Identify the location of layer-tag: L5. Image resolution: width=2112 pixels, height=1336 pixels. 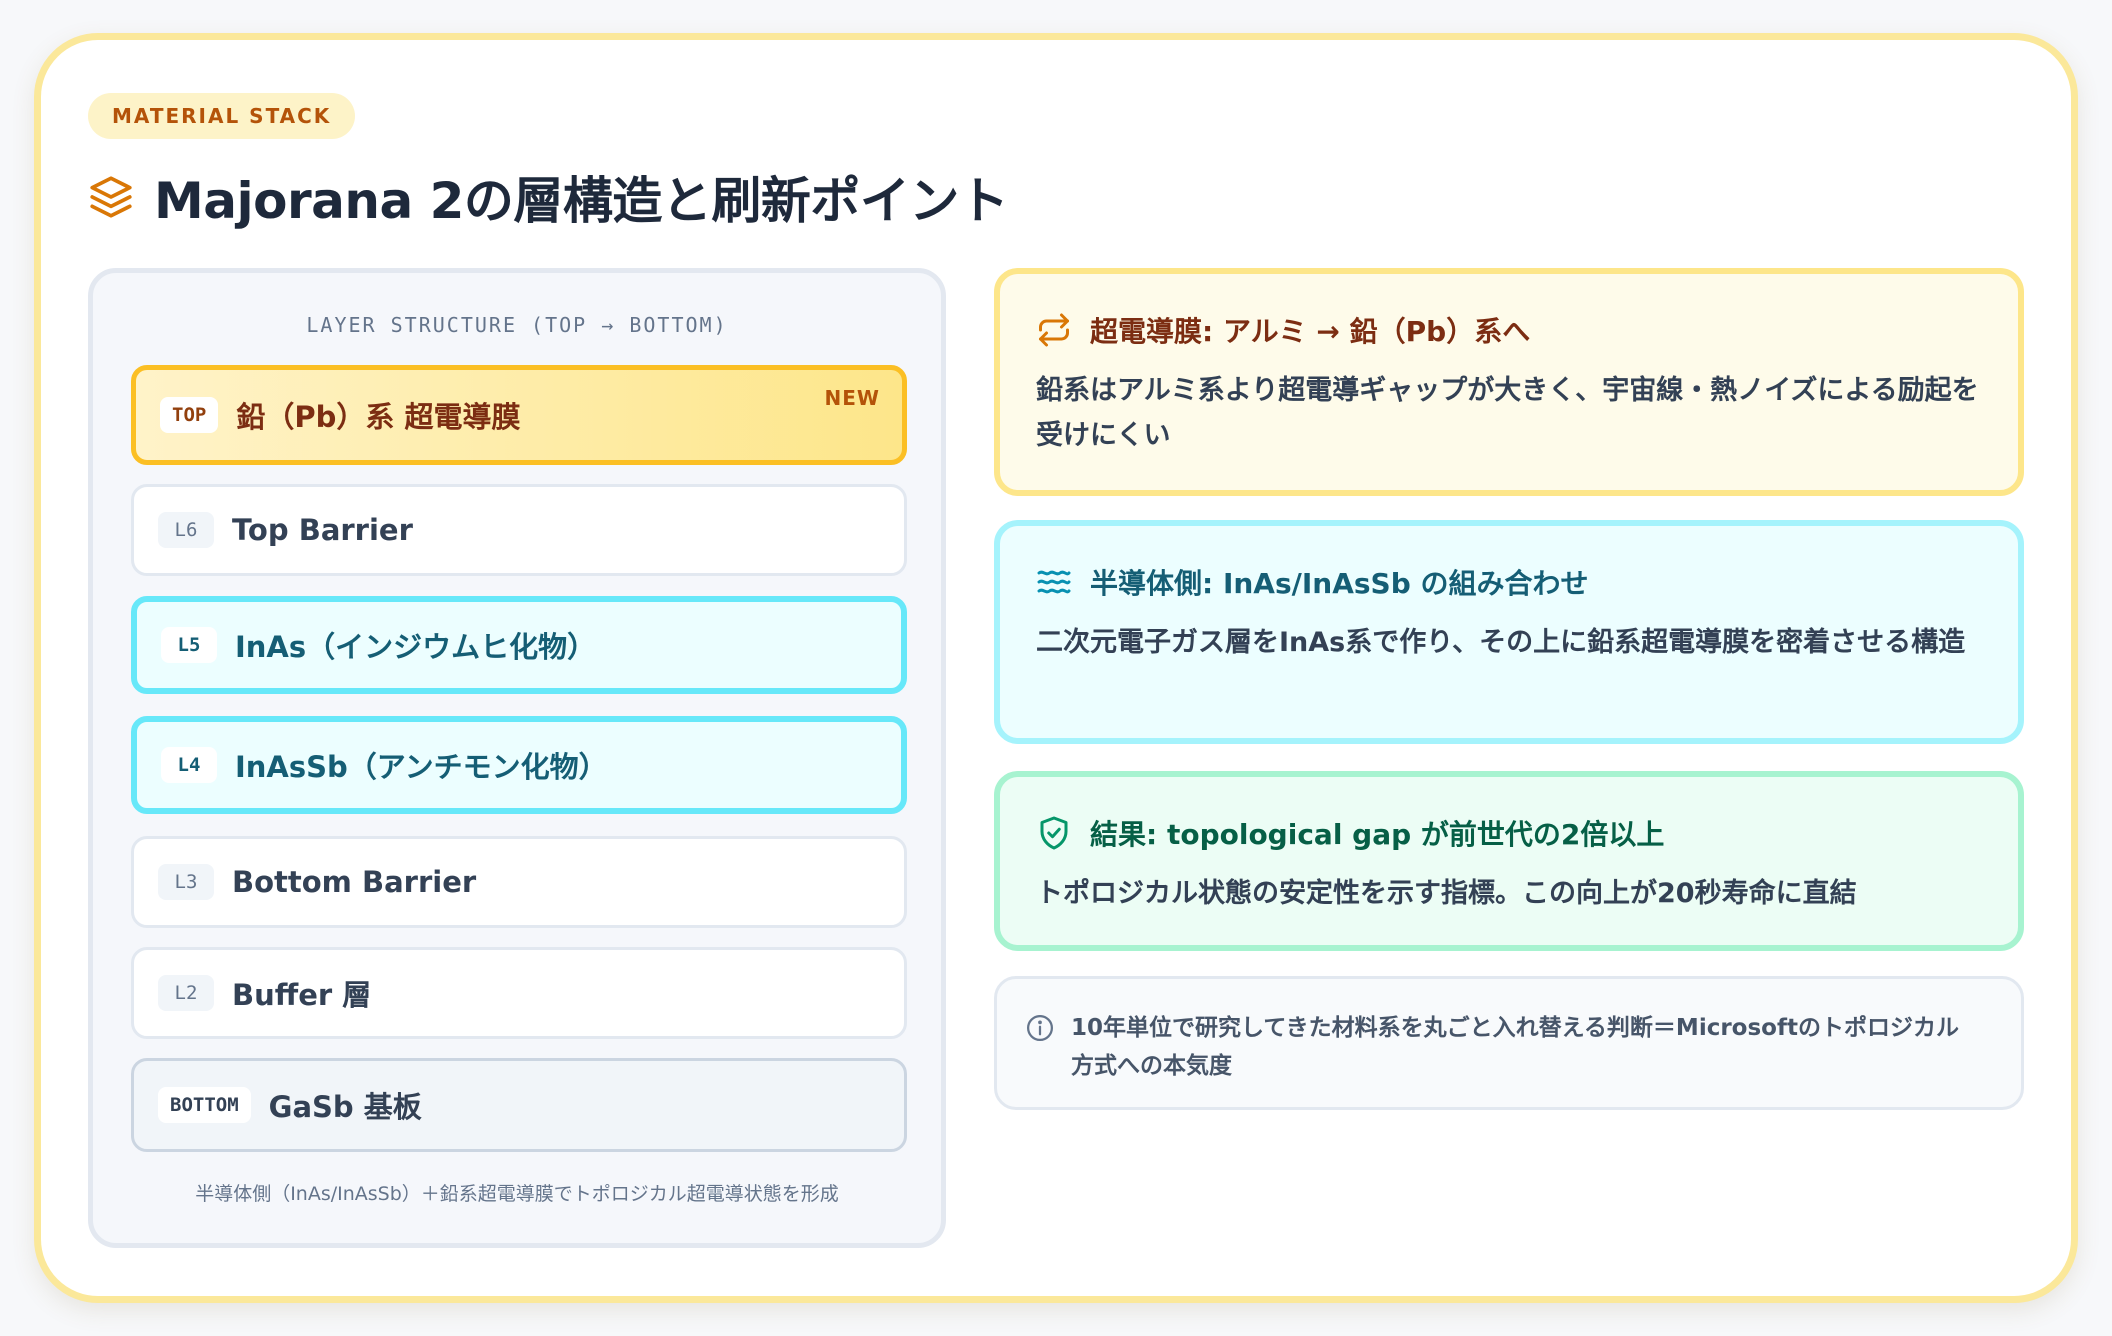
(189, 645).